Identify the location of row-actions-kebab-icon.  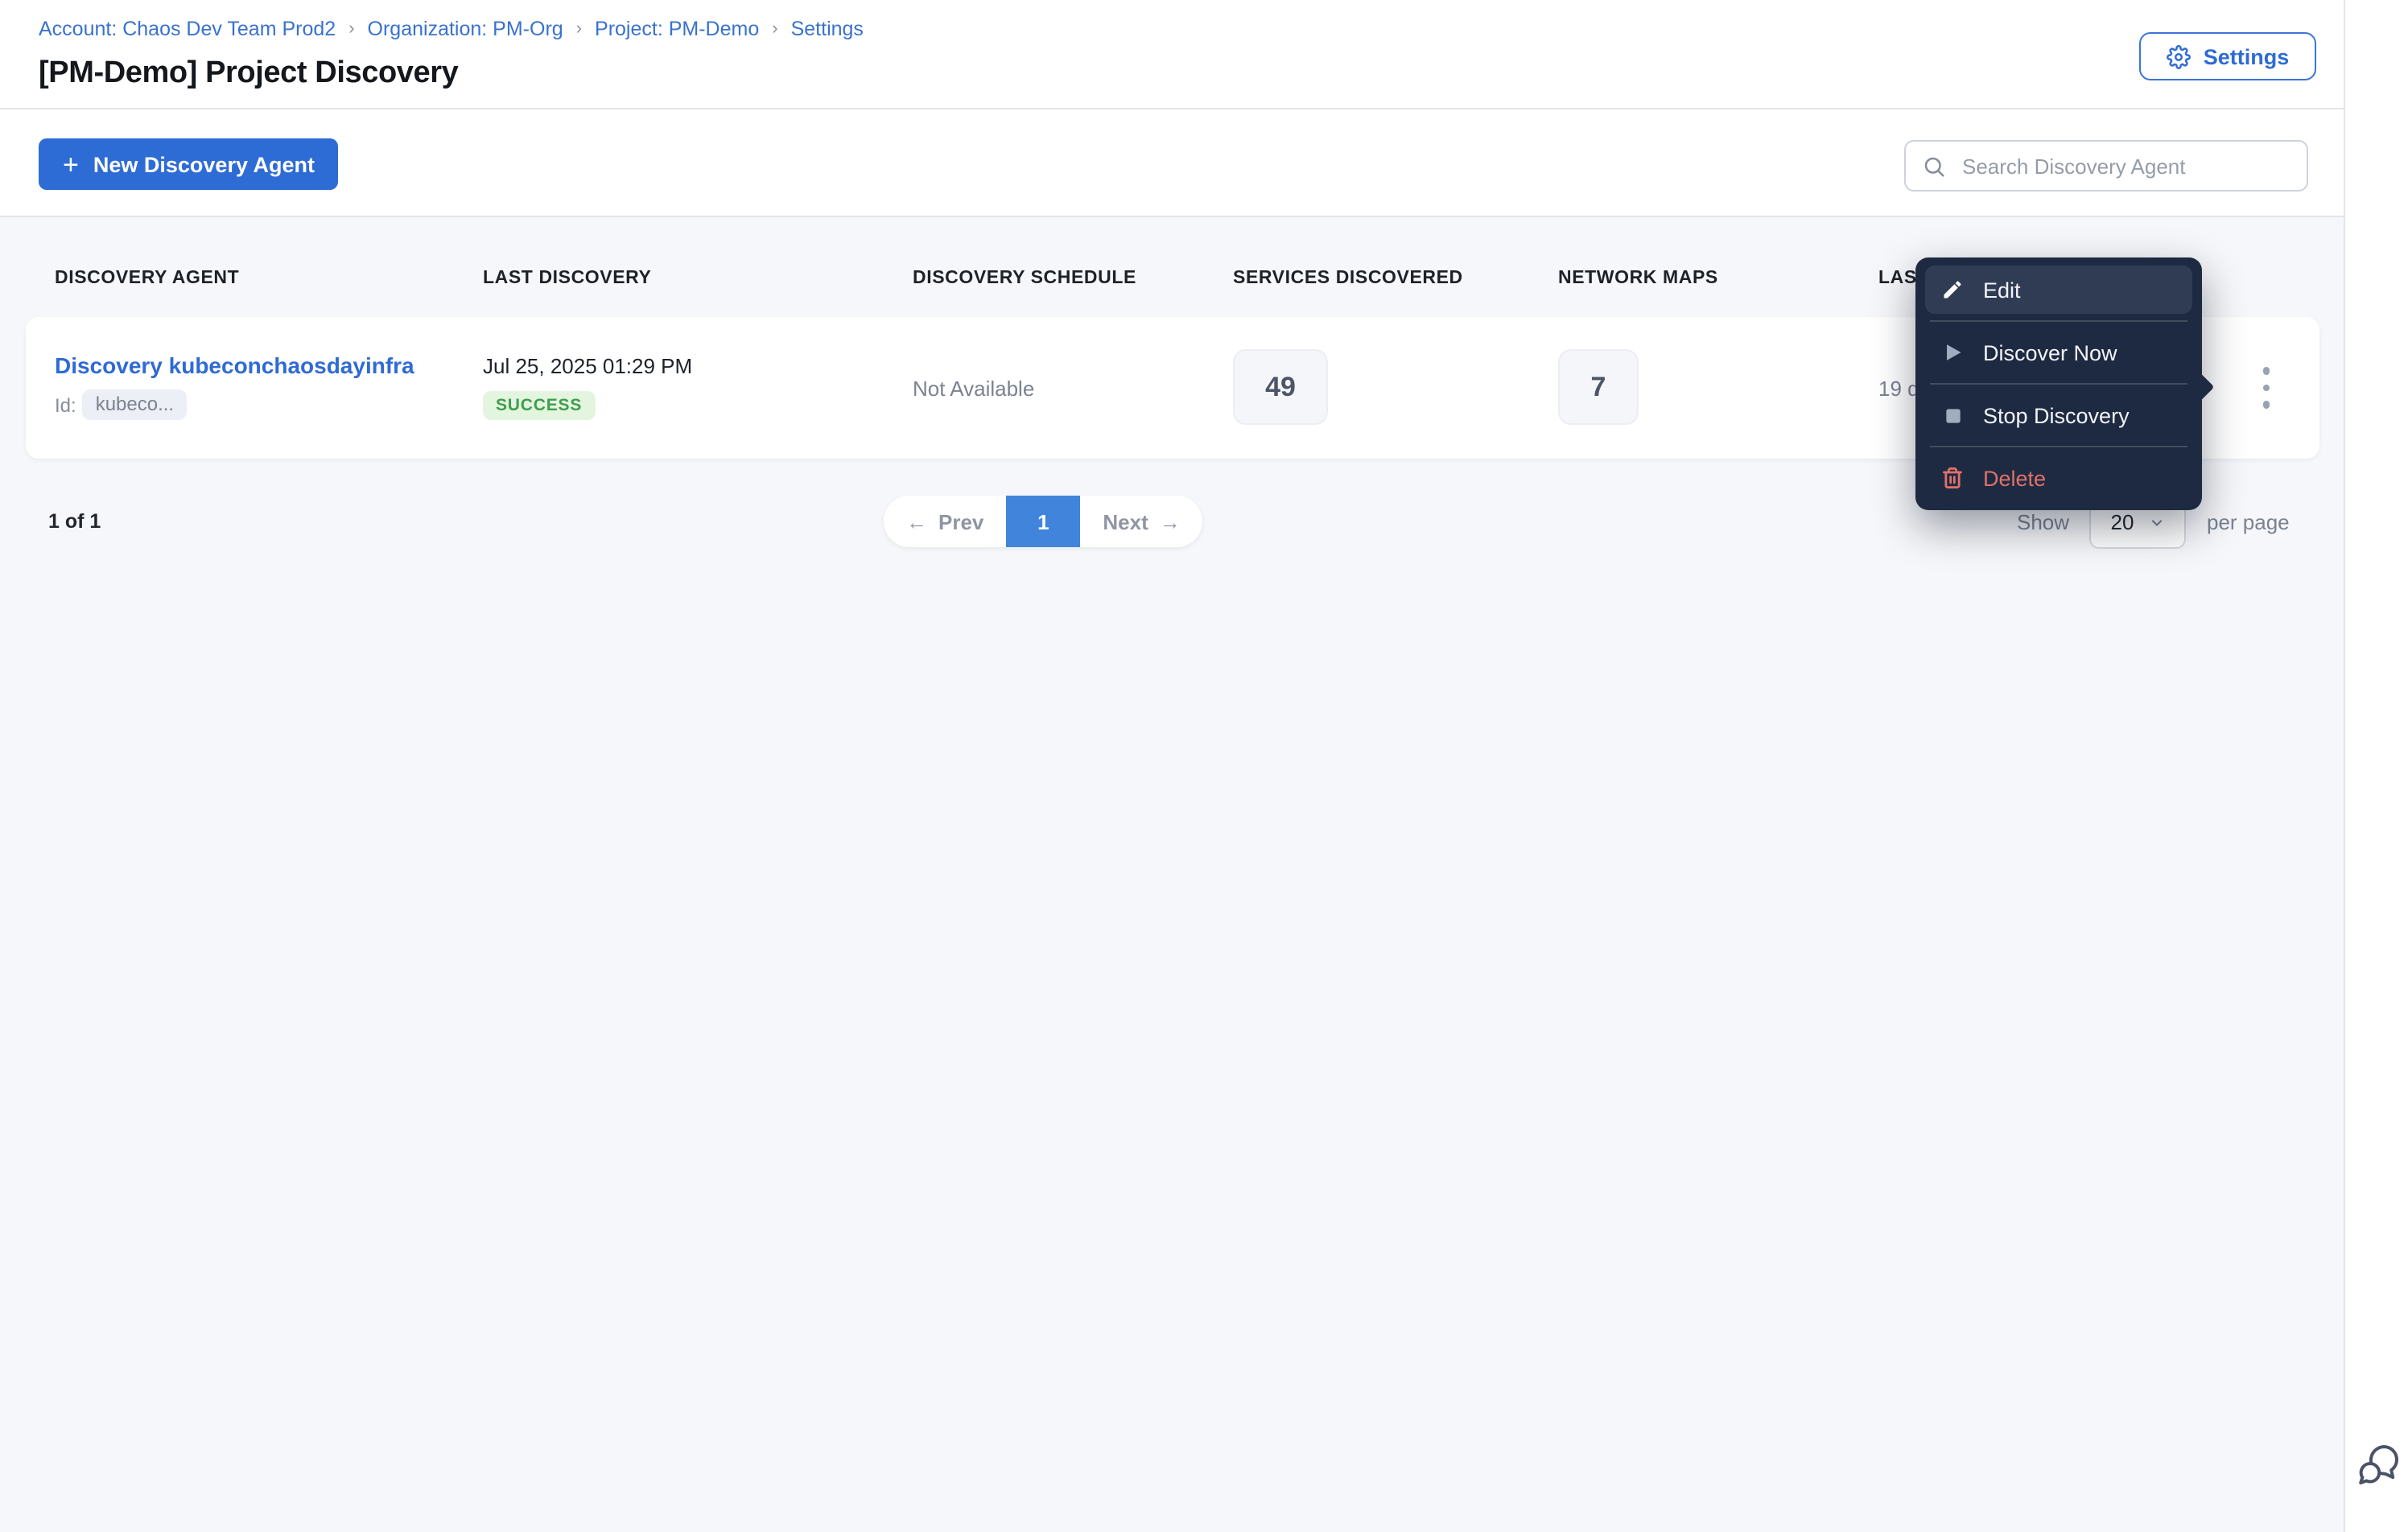
(2266, 388).